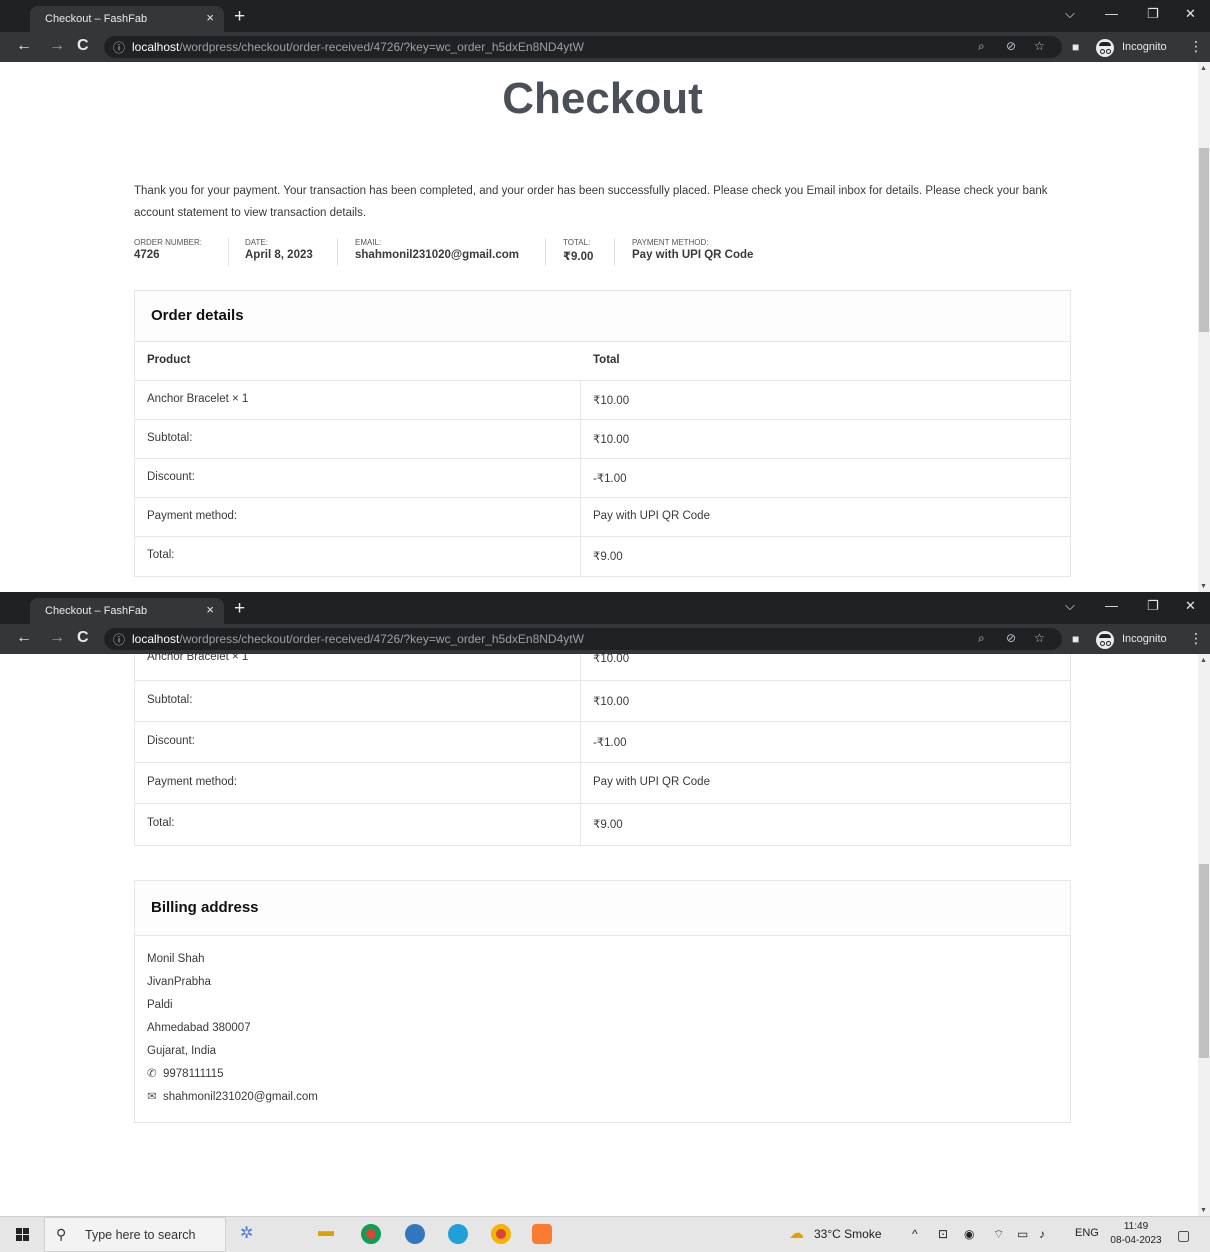 This screenshot has height=1252, width=1210. I want to click on taskbar-clock: 11:49 08-04-2023, so click(1136, 1234).